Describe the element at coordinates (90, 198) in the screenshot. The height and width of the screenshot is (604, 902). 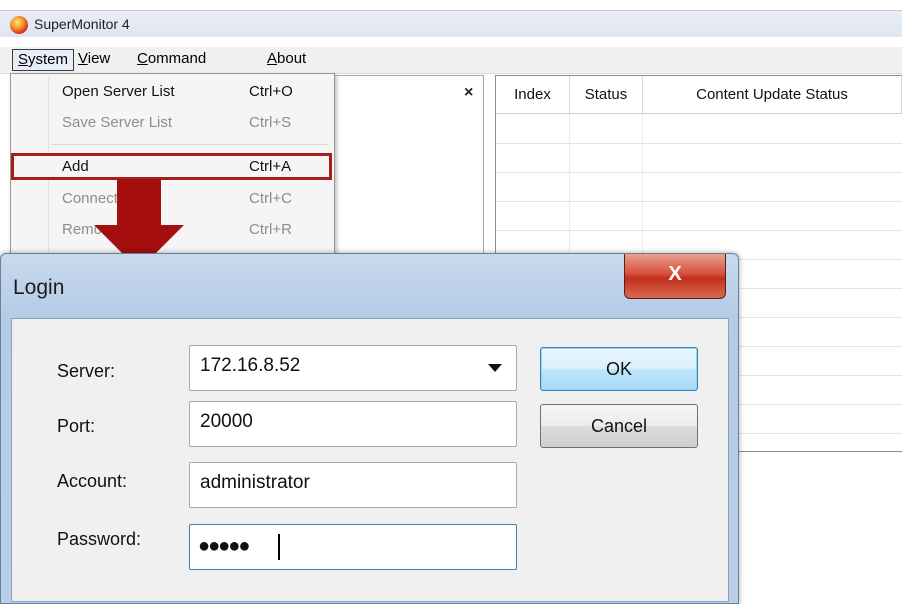
I see `menu-item-label: Connect` at that location.